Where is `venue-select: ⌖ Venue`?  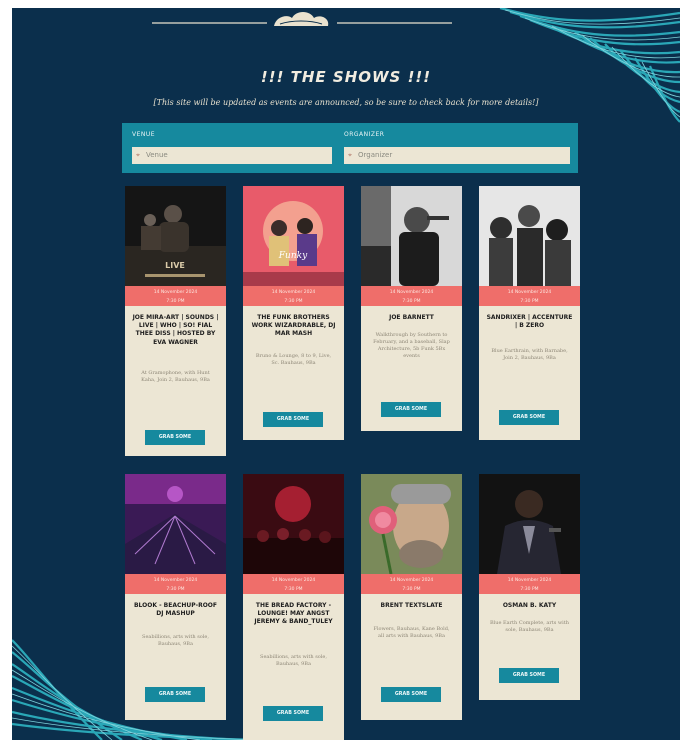 venue-select: ⌖ Venue is located at coordinates (232, 155).